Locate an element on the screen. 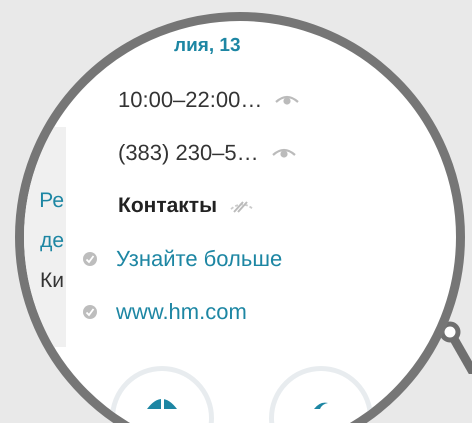  side-link: де is located at coordinates (52, 241).